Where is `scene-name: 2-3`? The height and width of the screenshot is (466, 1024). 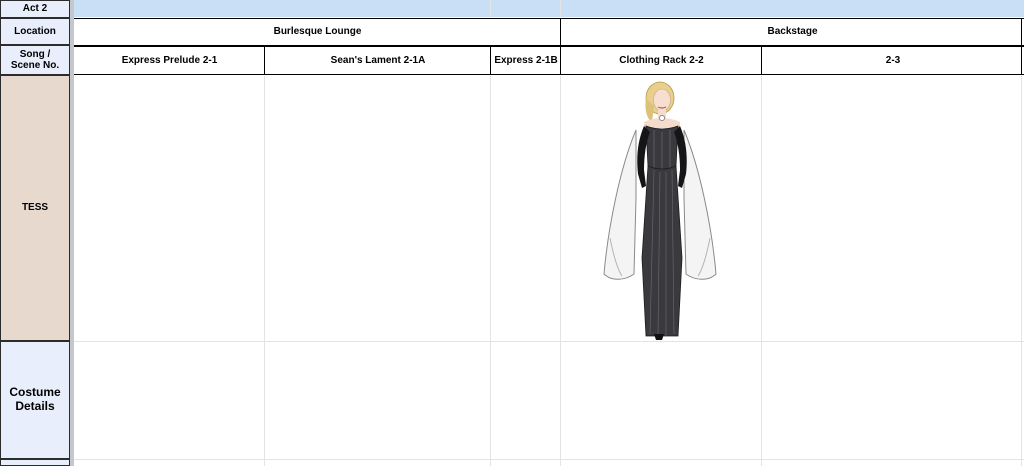
scene-name: 2-3 is located at coordinates (893, 60).